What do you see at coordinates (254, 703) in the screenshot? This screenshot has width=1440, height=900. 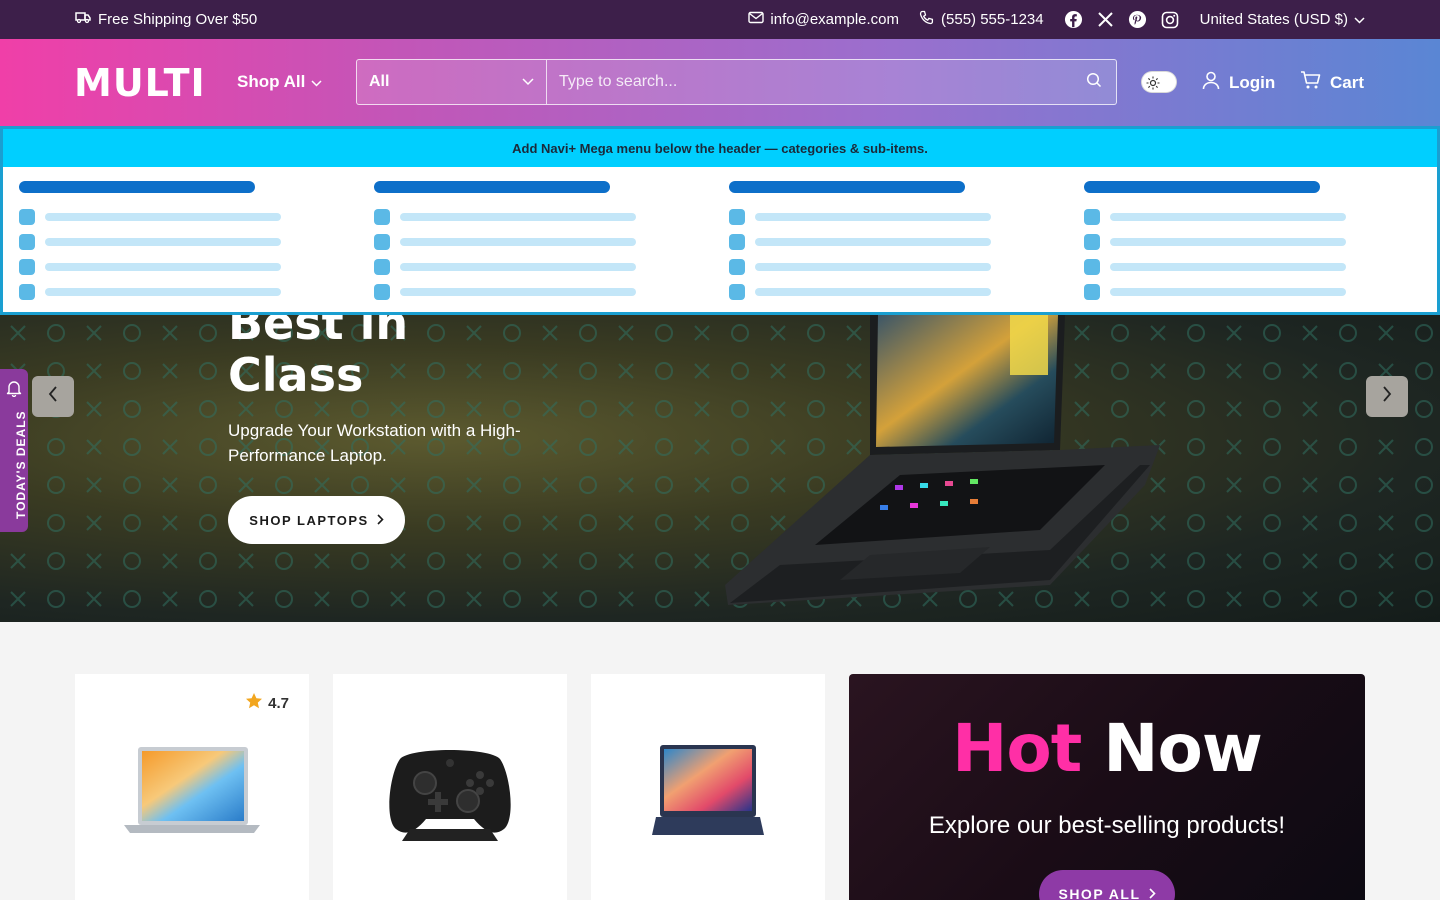 I see `star-icon` at bounding box center [254, 703].